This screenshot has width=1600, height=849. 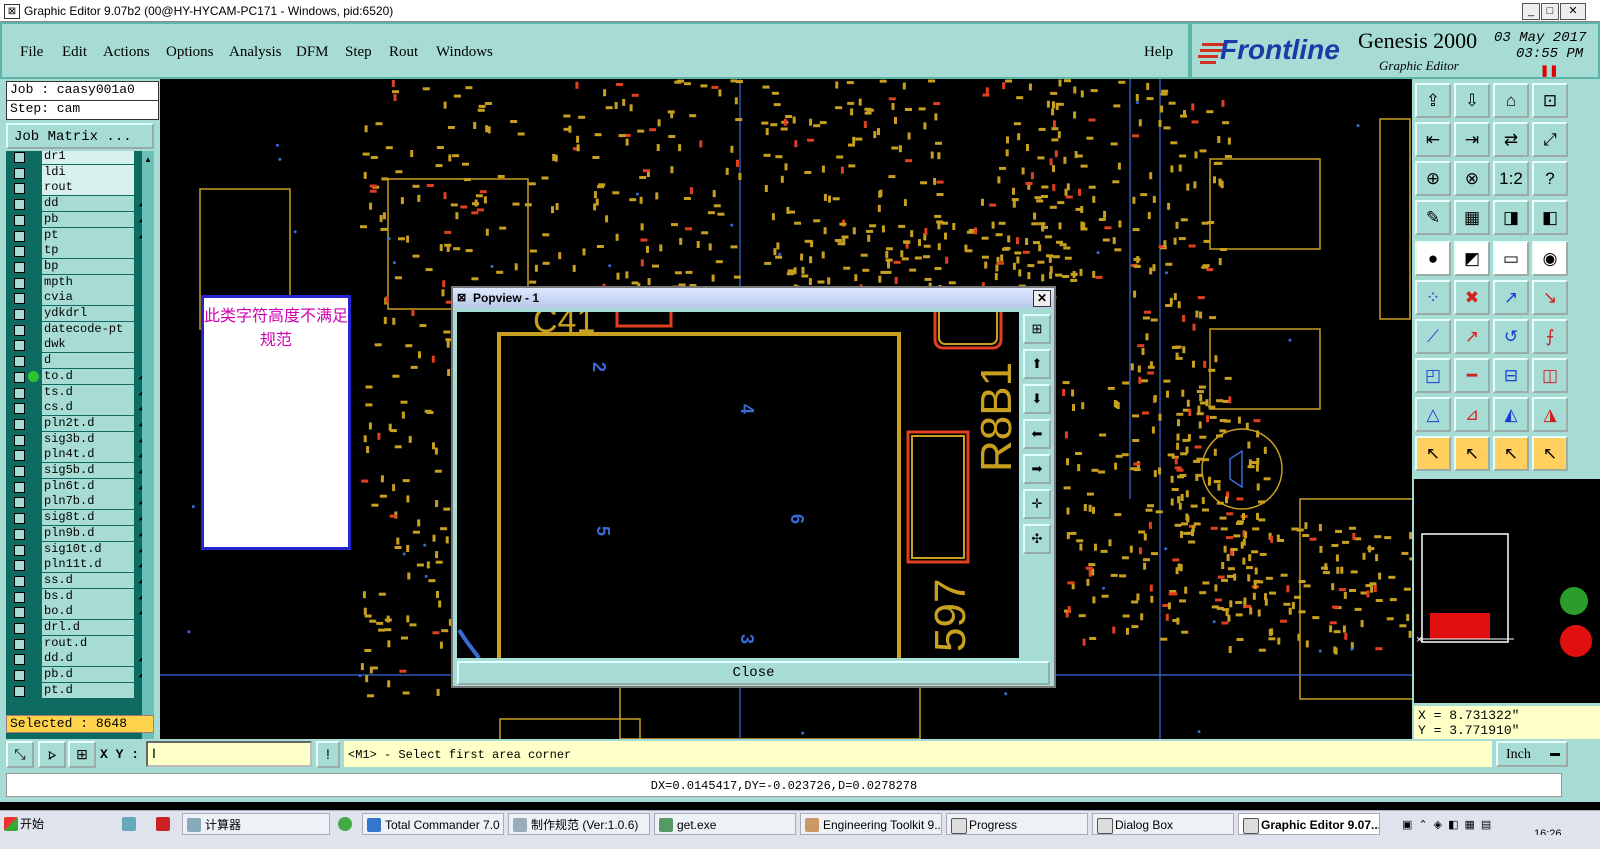 I want to click on nodes-icon: ⁘, so click(x=1433, y=297).